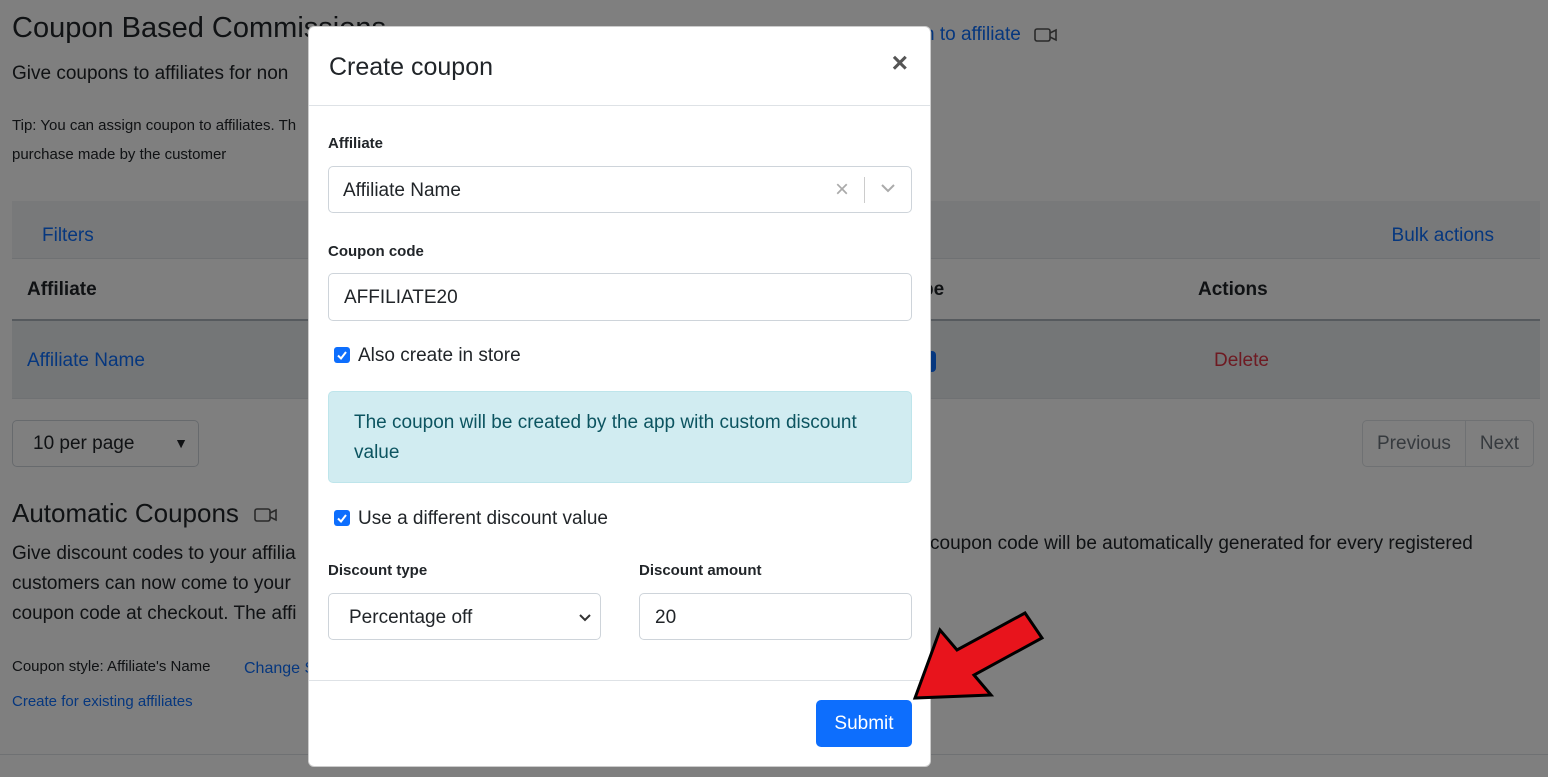 The width and height of the screenshot is (1548, 777). I want to click on different-discount-label: Use a different discount value, so click(483, 519).